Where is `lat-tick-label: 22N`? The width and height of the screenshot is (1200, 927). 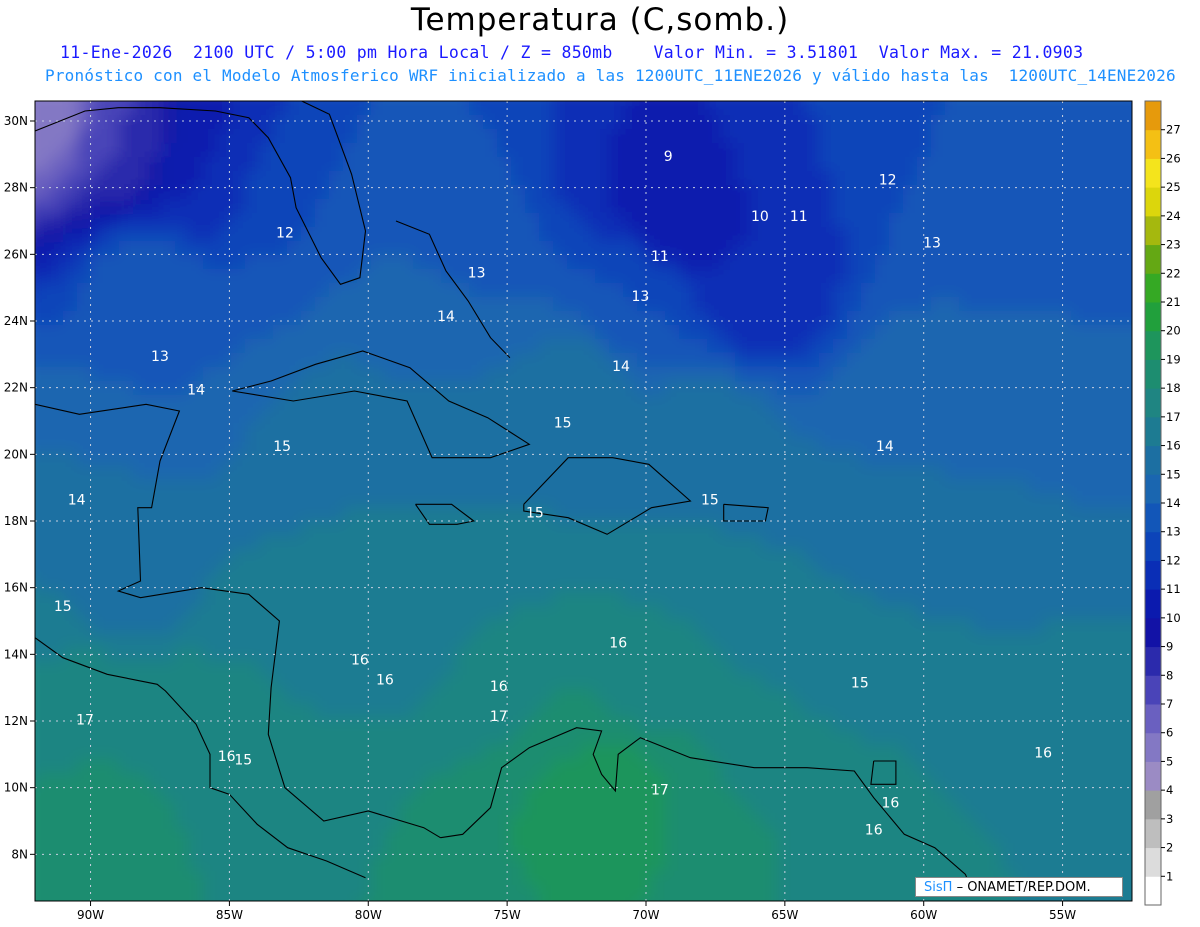
lat-tick-label: 22N is located at coordinates (16, 388).